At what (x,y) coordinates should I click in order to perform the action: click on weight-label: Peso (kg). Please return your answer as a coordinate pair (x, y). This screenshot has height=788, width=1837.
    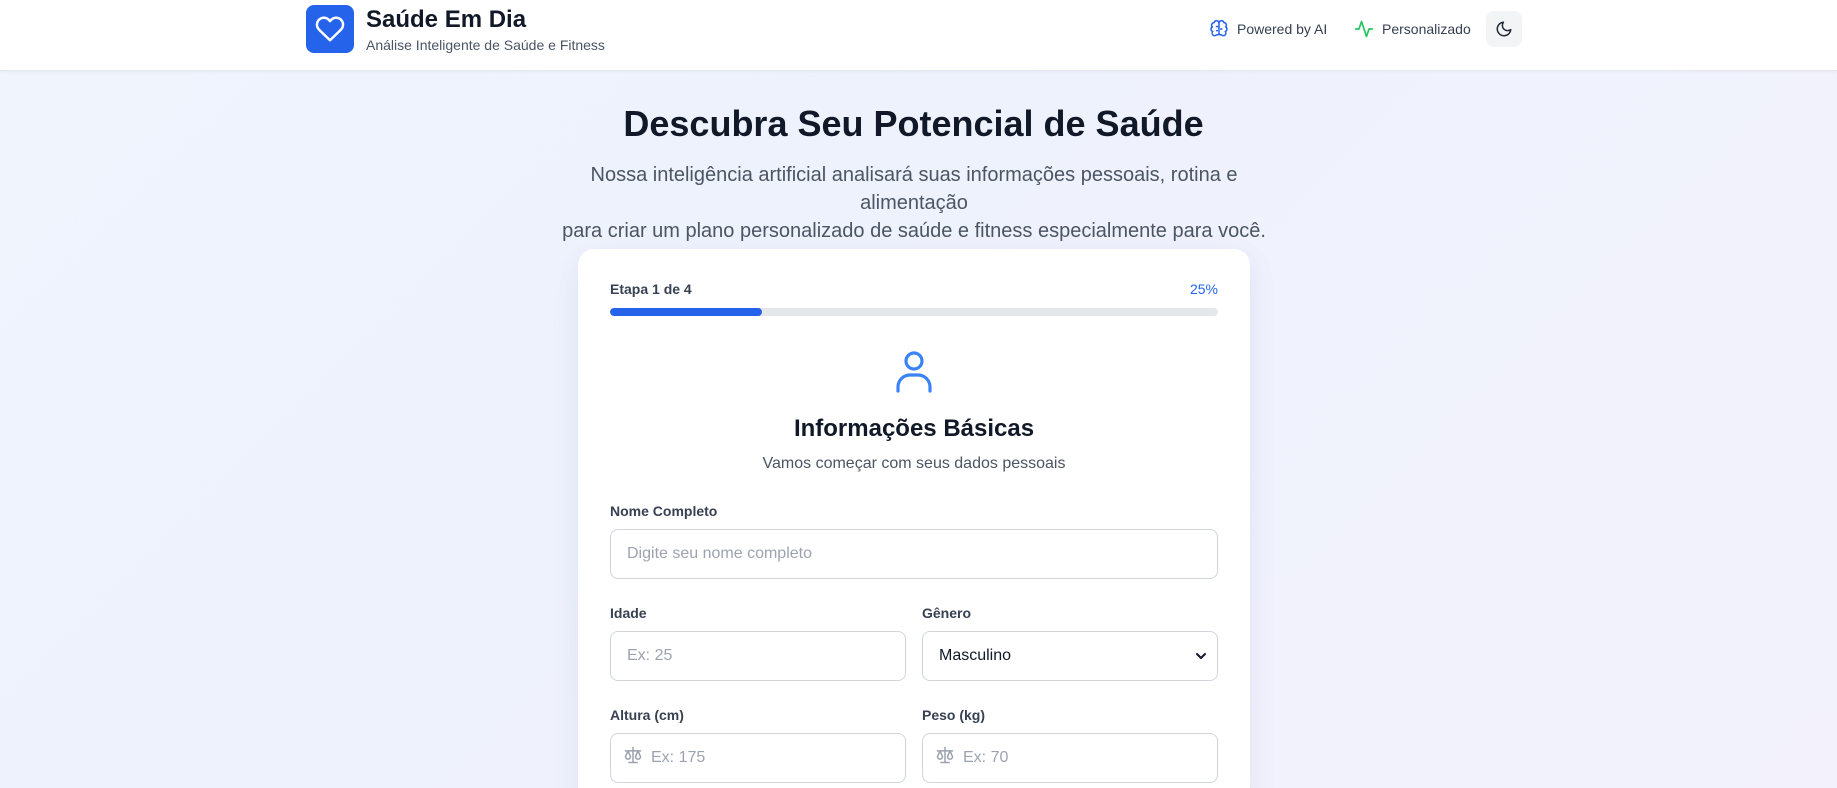
    Looking at the image, I should click on (954, 715).